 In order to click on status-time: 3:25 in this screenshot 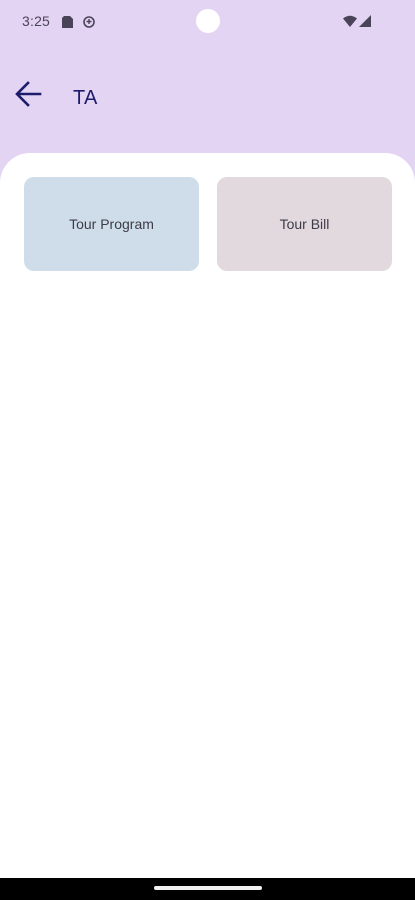, I will do `click(36, 21)`.